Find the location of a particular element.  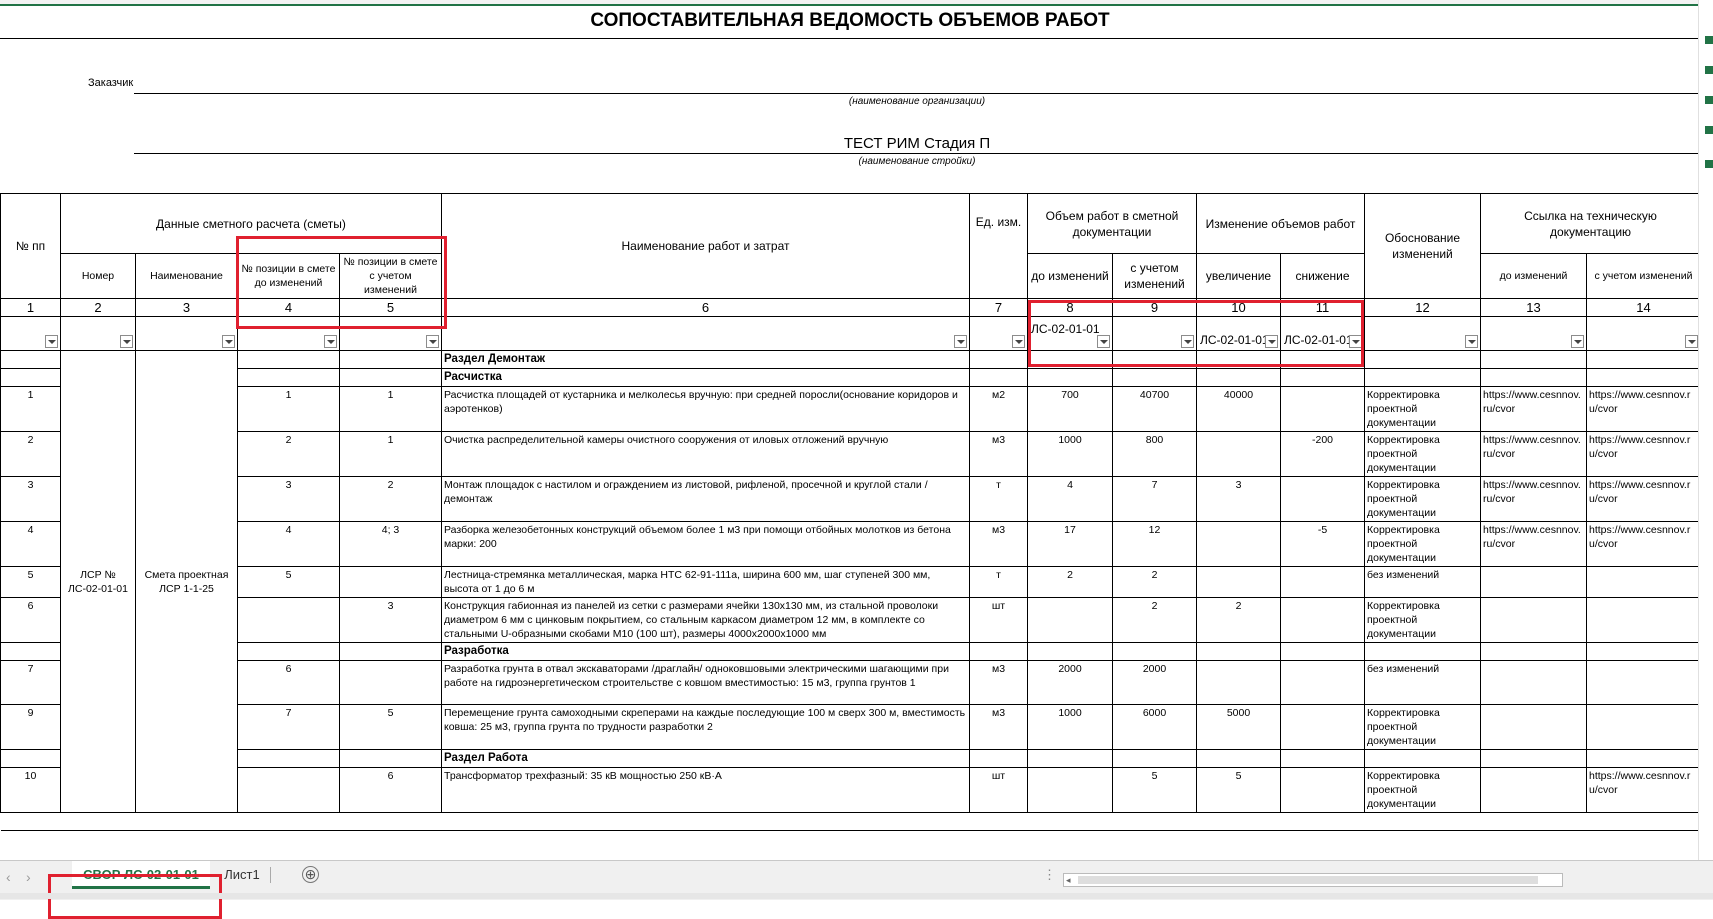

cell-pos-before is located at coordinates (288, 359).